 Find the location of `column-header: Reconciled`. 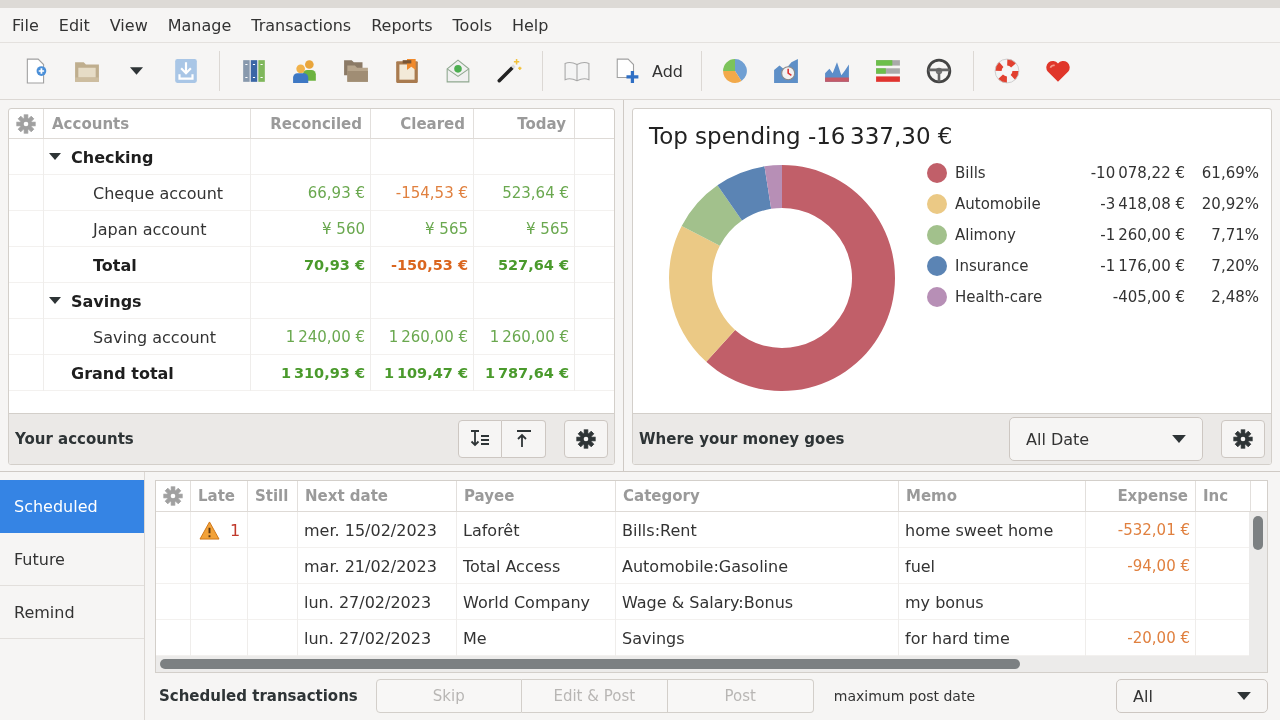

column-header: Reconciled is located at coordinates (311, 123).